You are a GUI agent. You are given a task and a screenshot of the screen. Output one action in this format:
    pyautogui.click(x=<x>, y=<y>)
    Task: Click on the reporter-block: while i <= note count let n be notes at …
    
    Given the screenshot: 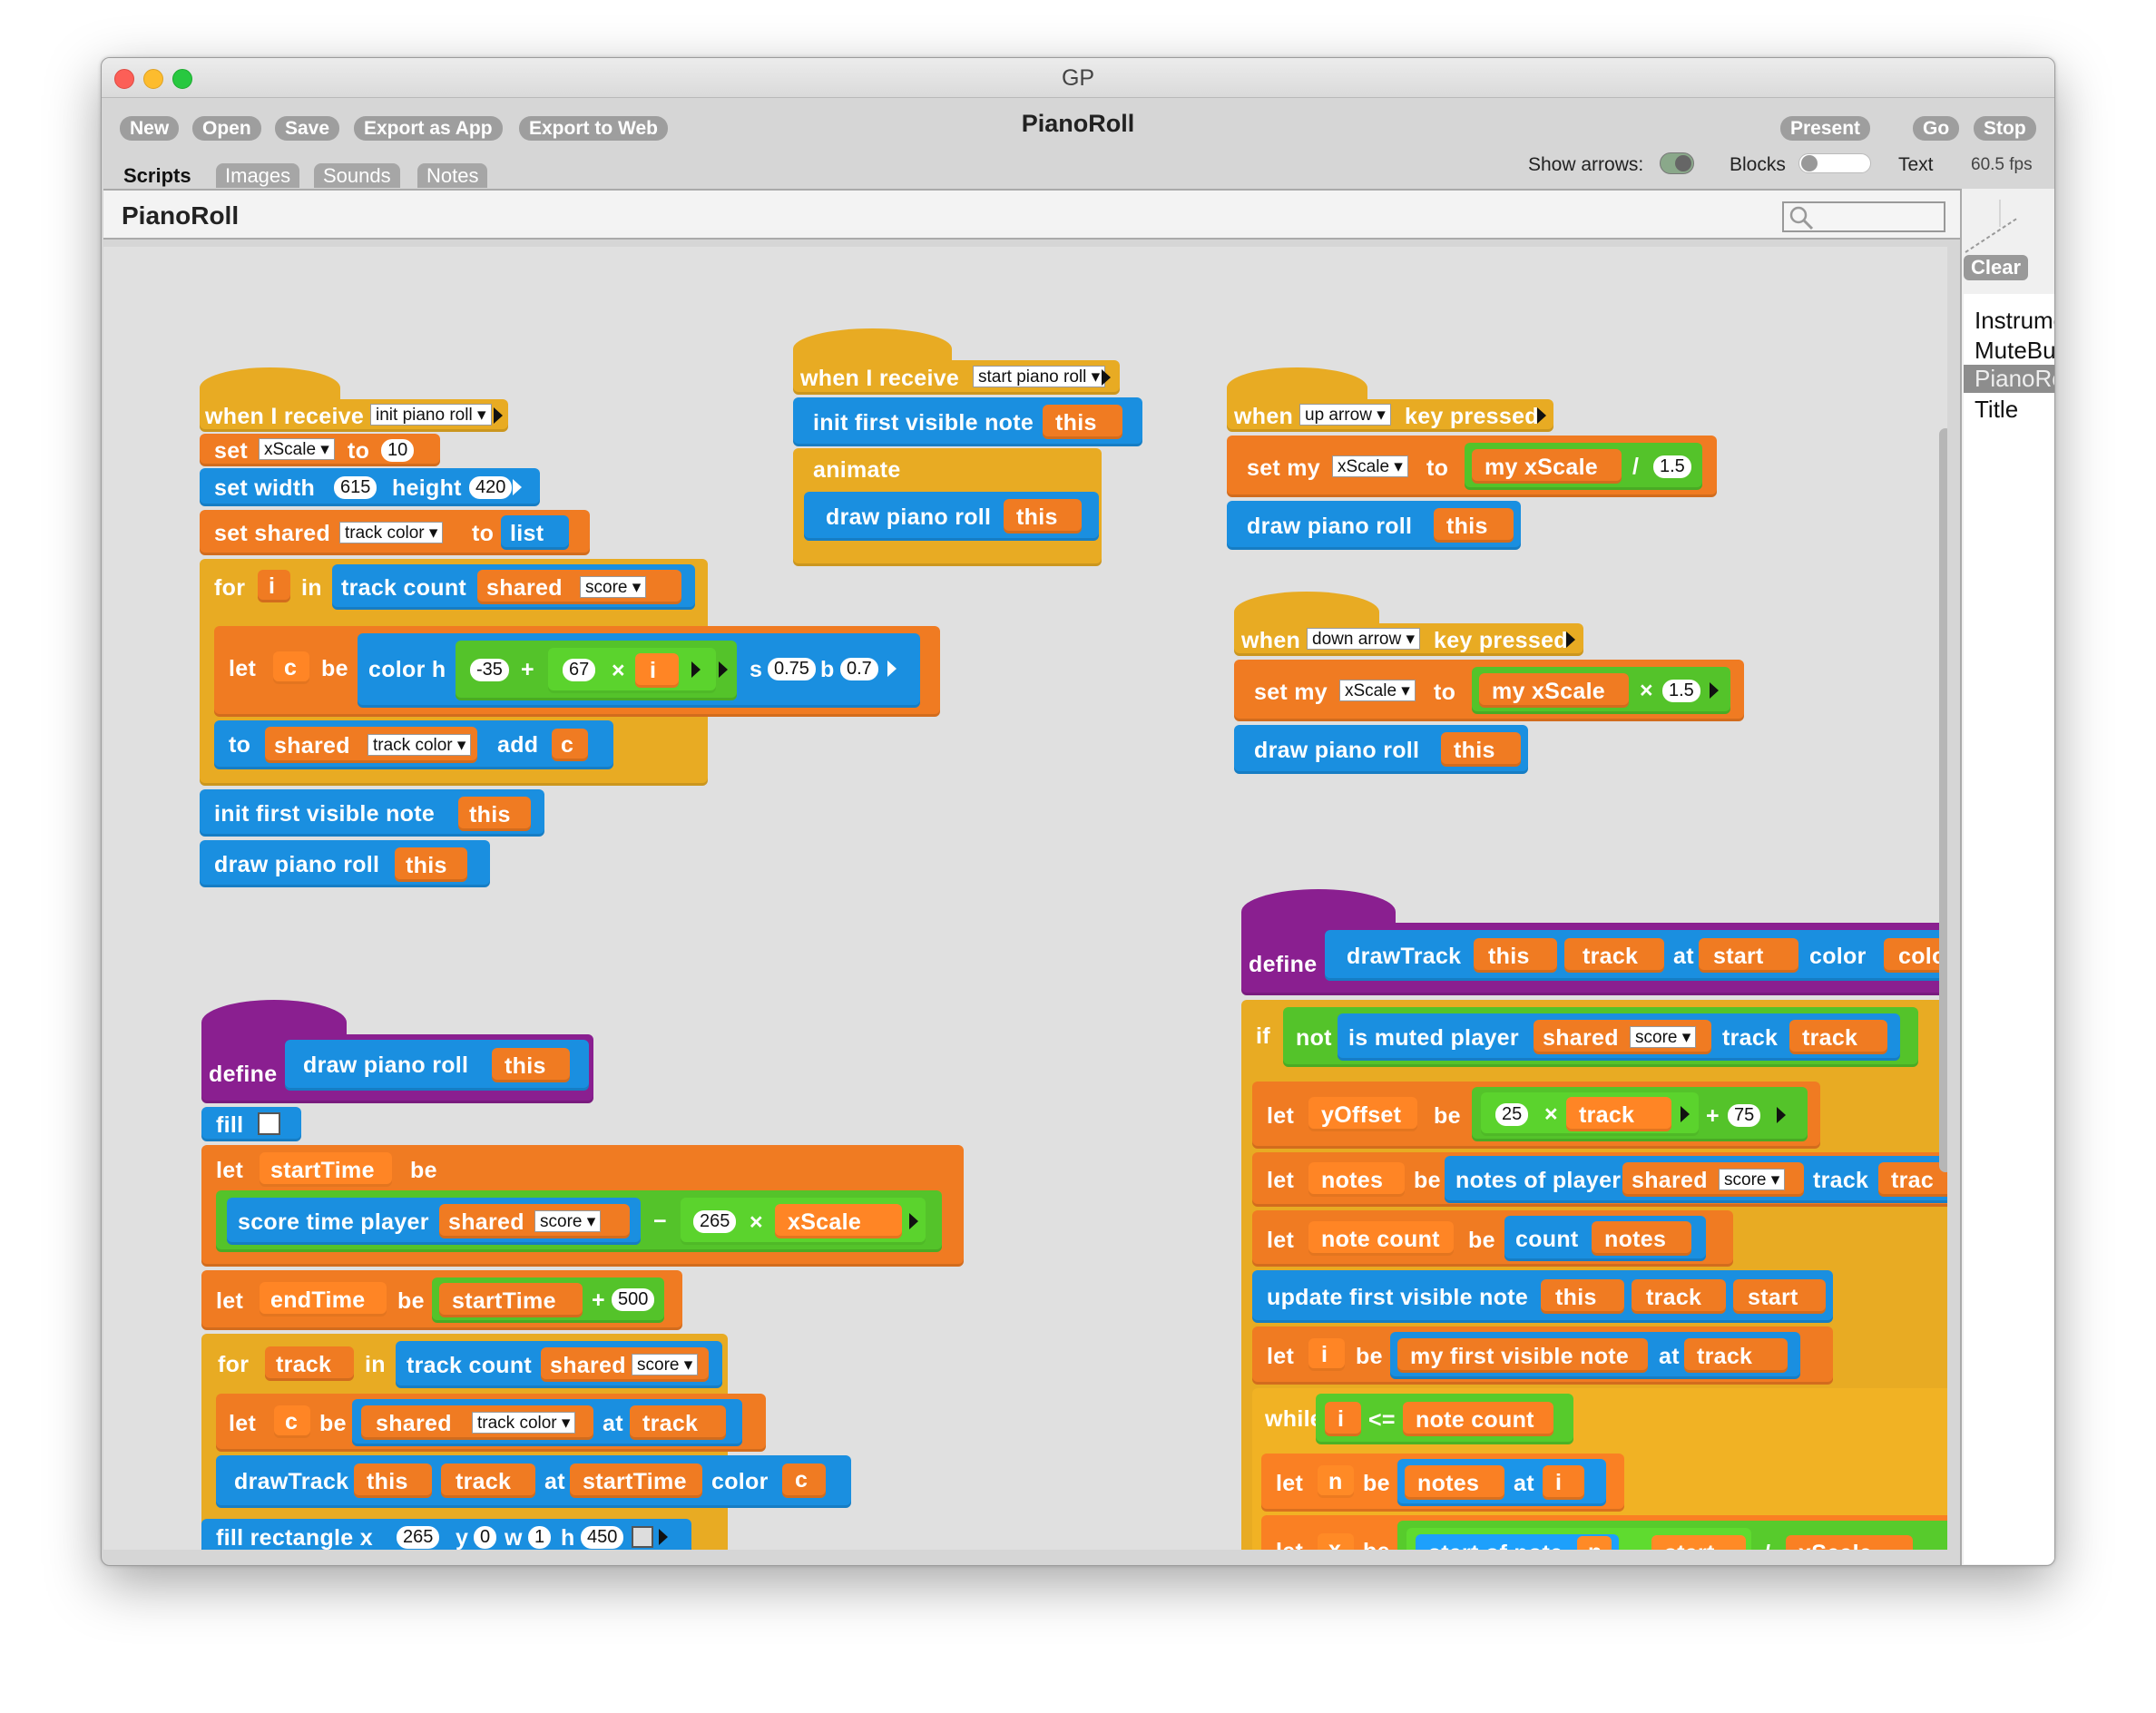 What is the action you would take?
    pyautogui.click(x=1599, y=1469)
    